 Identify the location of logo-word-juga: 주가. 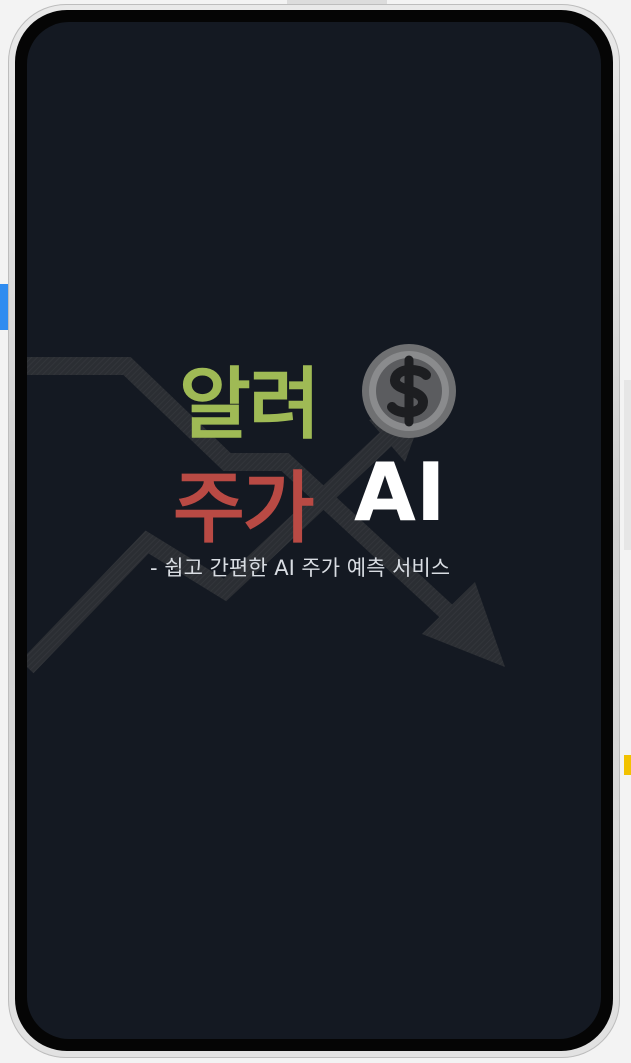
(244, 509).